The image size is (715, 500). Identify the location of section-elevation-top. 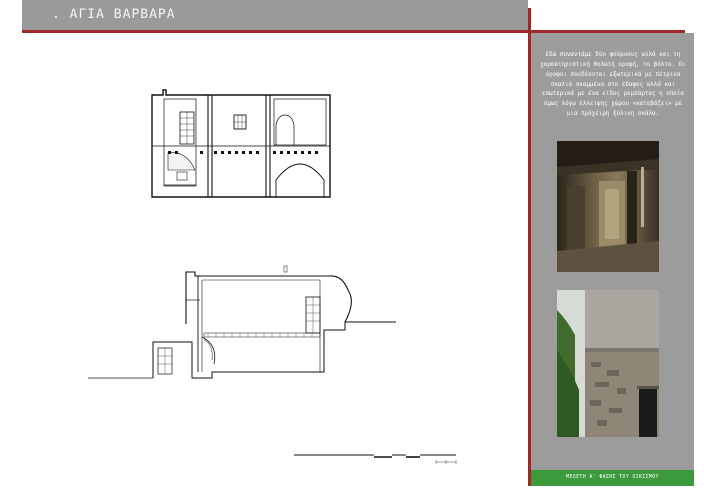
(241, 143).